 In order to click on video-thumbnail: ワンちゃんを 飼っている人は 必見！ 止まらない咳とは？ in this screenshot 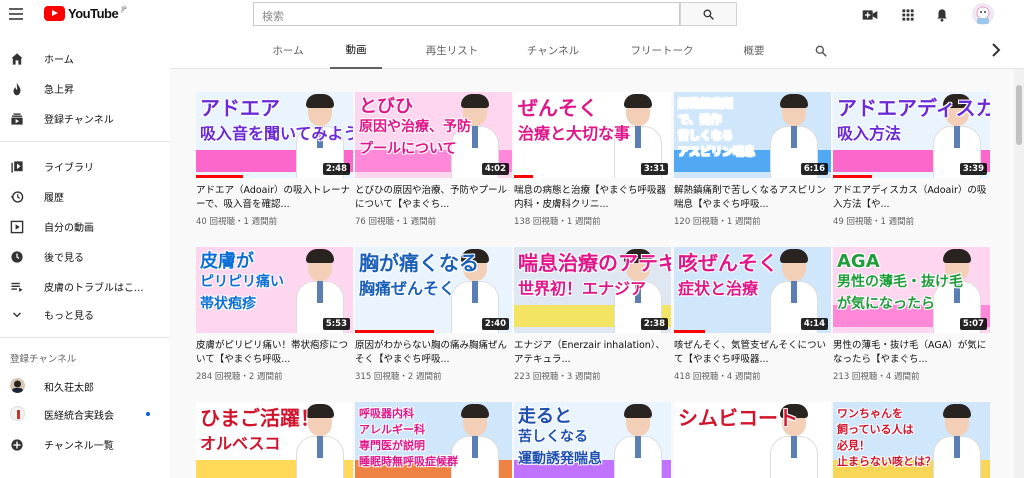, I will do `click(911, 440)`.